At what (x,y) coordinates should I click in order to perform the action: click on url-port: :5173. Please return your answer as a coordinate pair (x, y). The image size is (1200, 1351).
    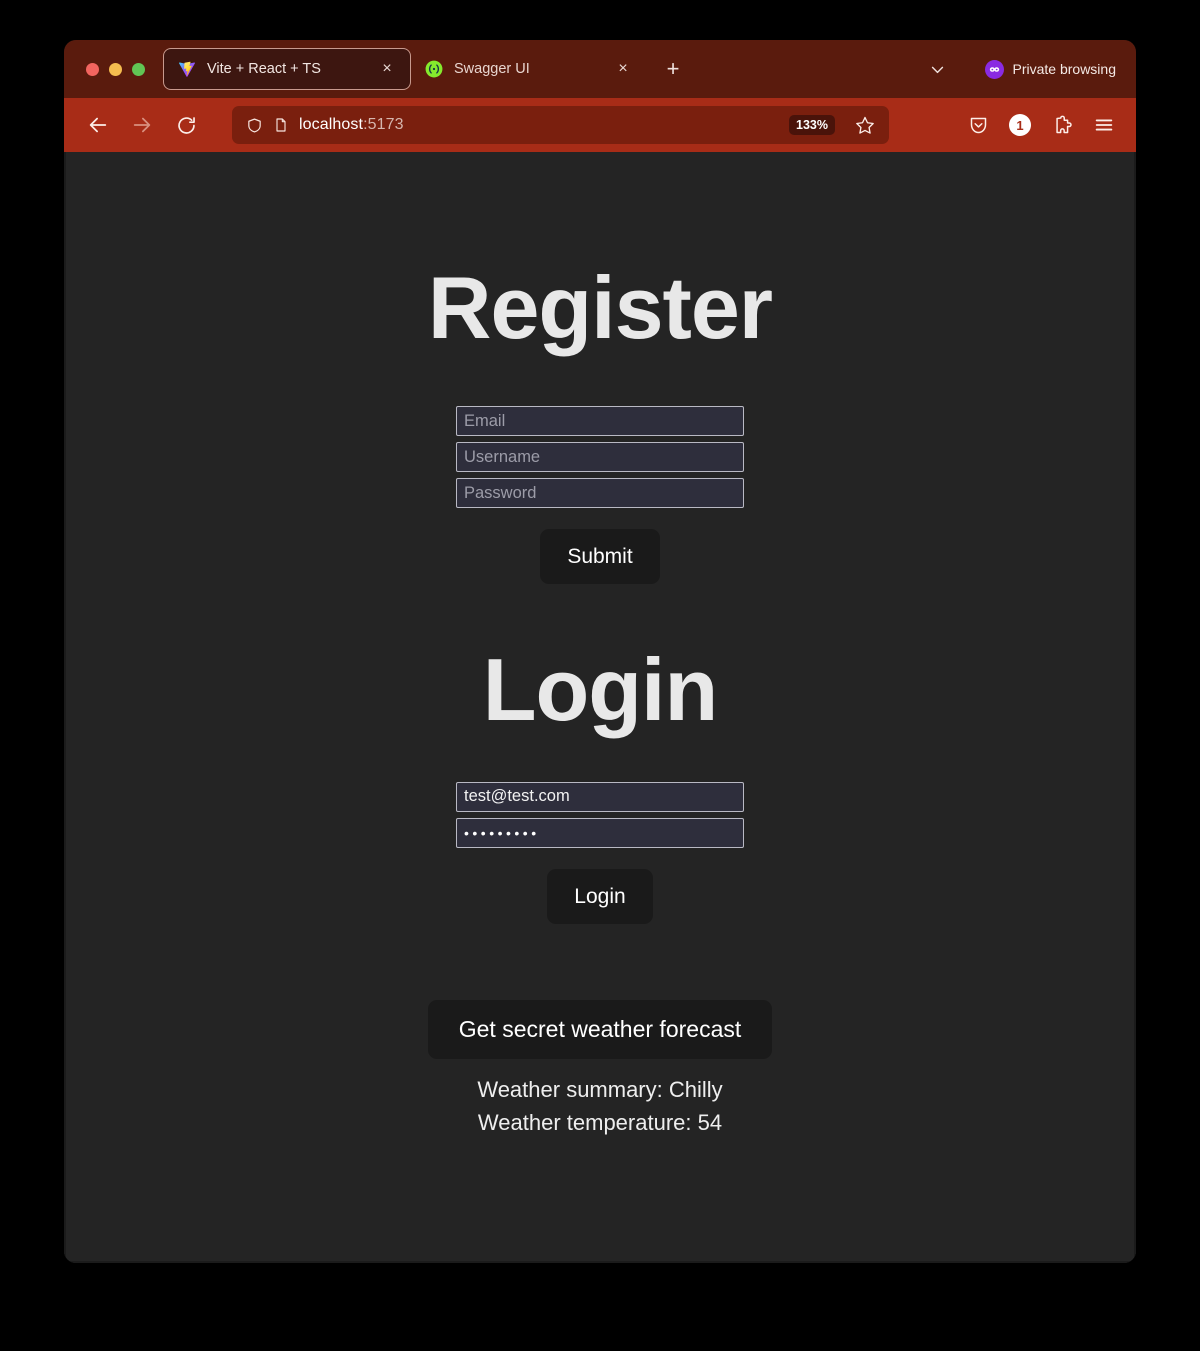
    Looking at the image, I should click on (383, 124).